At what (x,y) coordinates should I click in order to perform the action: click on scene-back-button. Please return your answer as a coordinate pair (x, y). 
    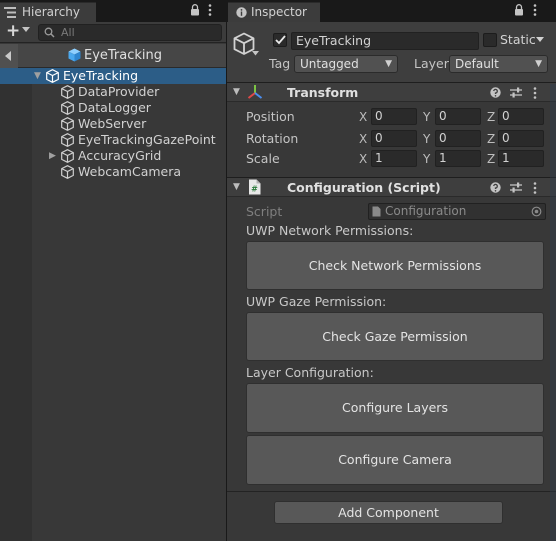
    Looking at the image, I should click on (9, 56).